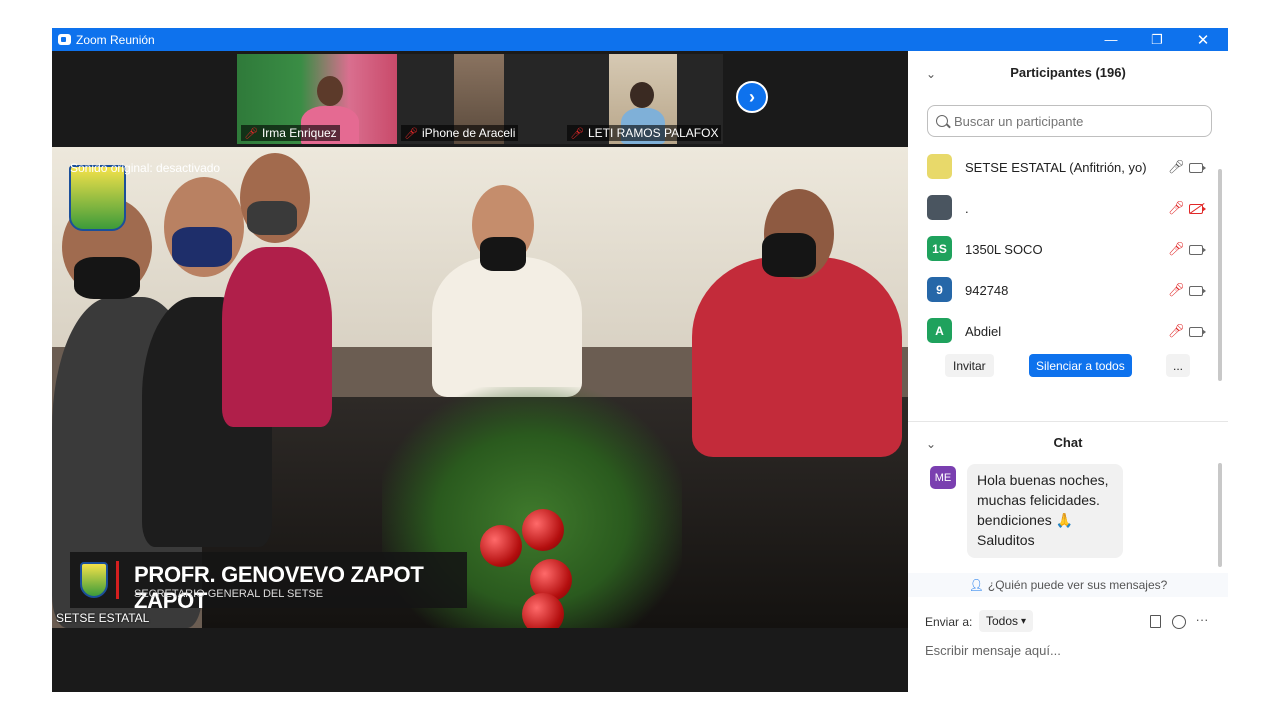 The height and width of the screenshot is (720, 1280). I want to click on lower-third-role: SECRETARIO GENERAL DEL SETSE, so click(229, 594).